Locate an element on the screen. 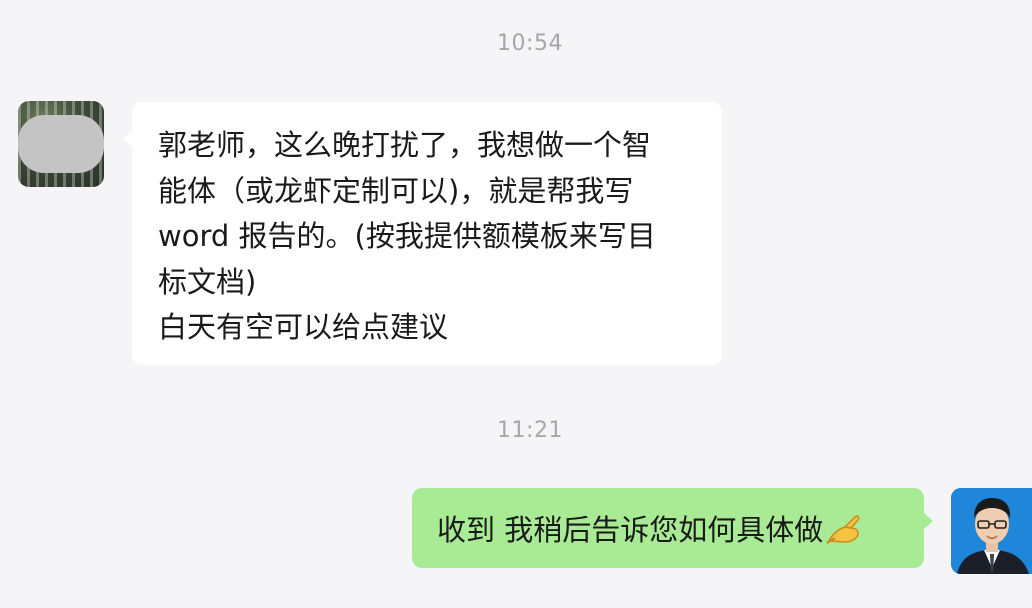  timestamp: 11:21 is located at coordinates (530, 430).